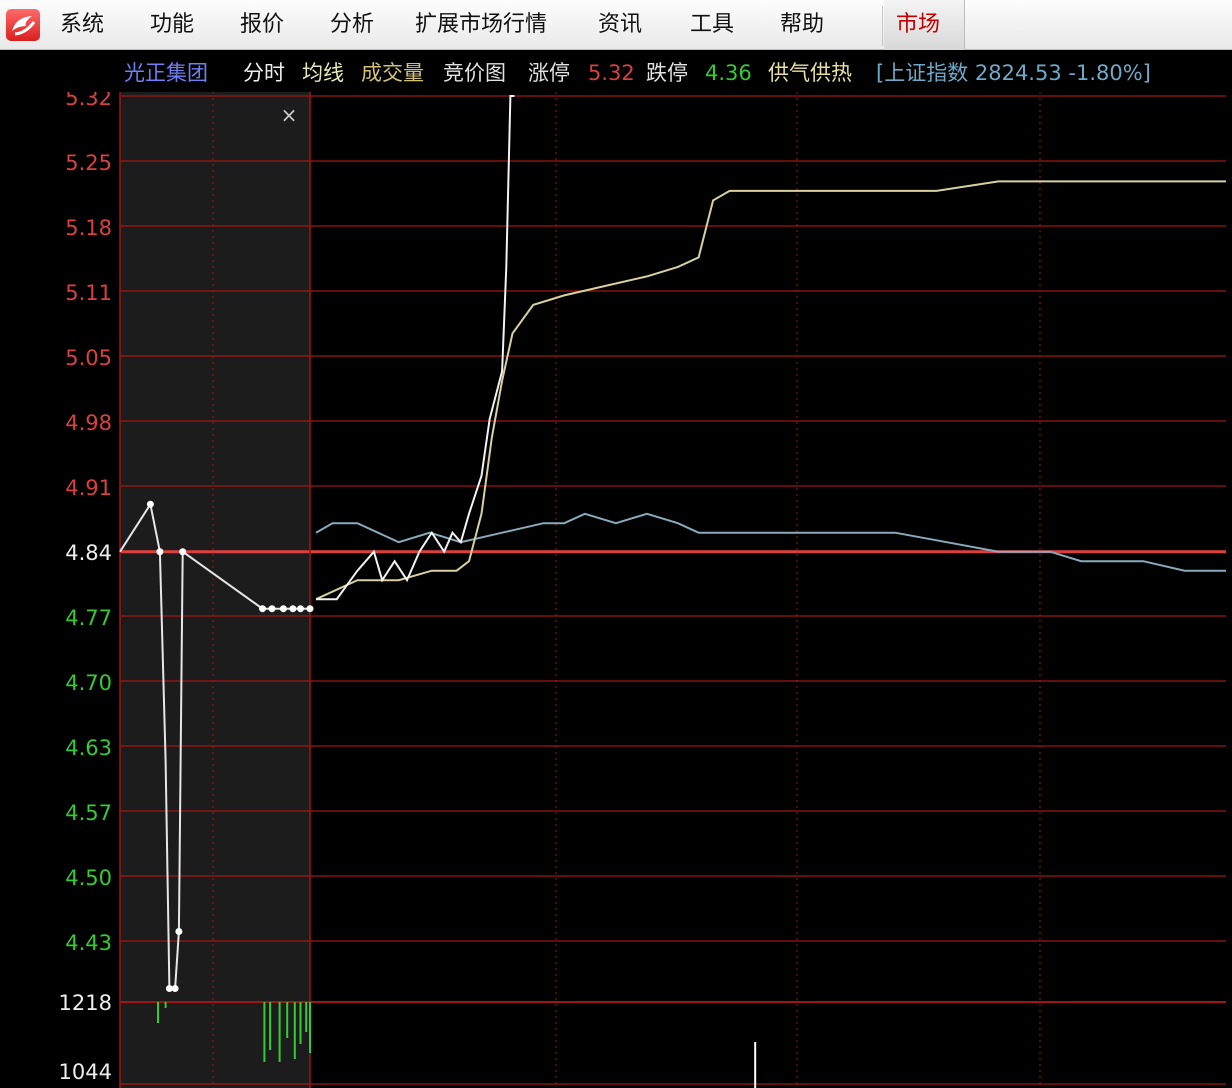 This screenshot has height=1088, width=1232. I want to click on market-tab: 市场, so click(924, 25).